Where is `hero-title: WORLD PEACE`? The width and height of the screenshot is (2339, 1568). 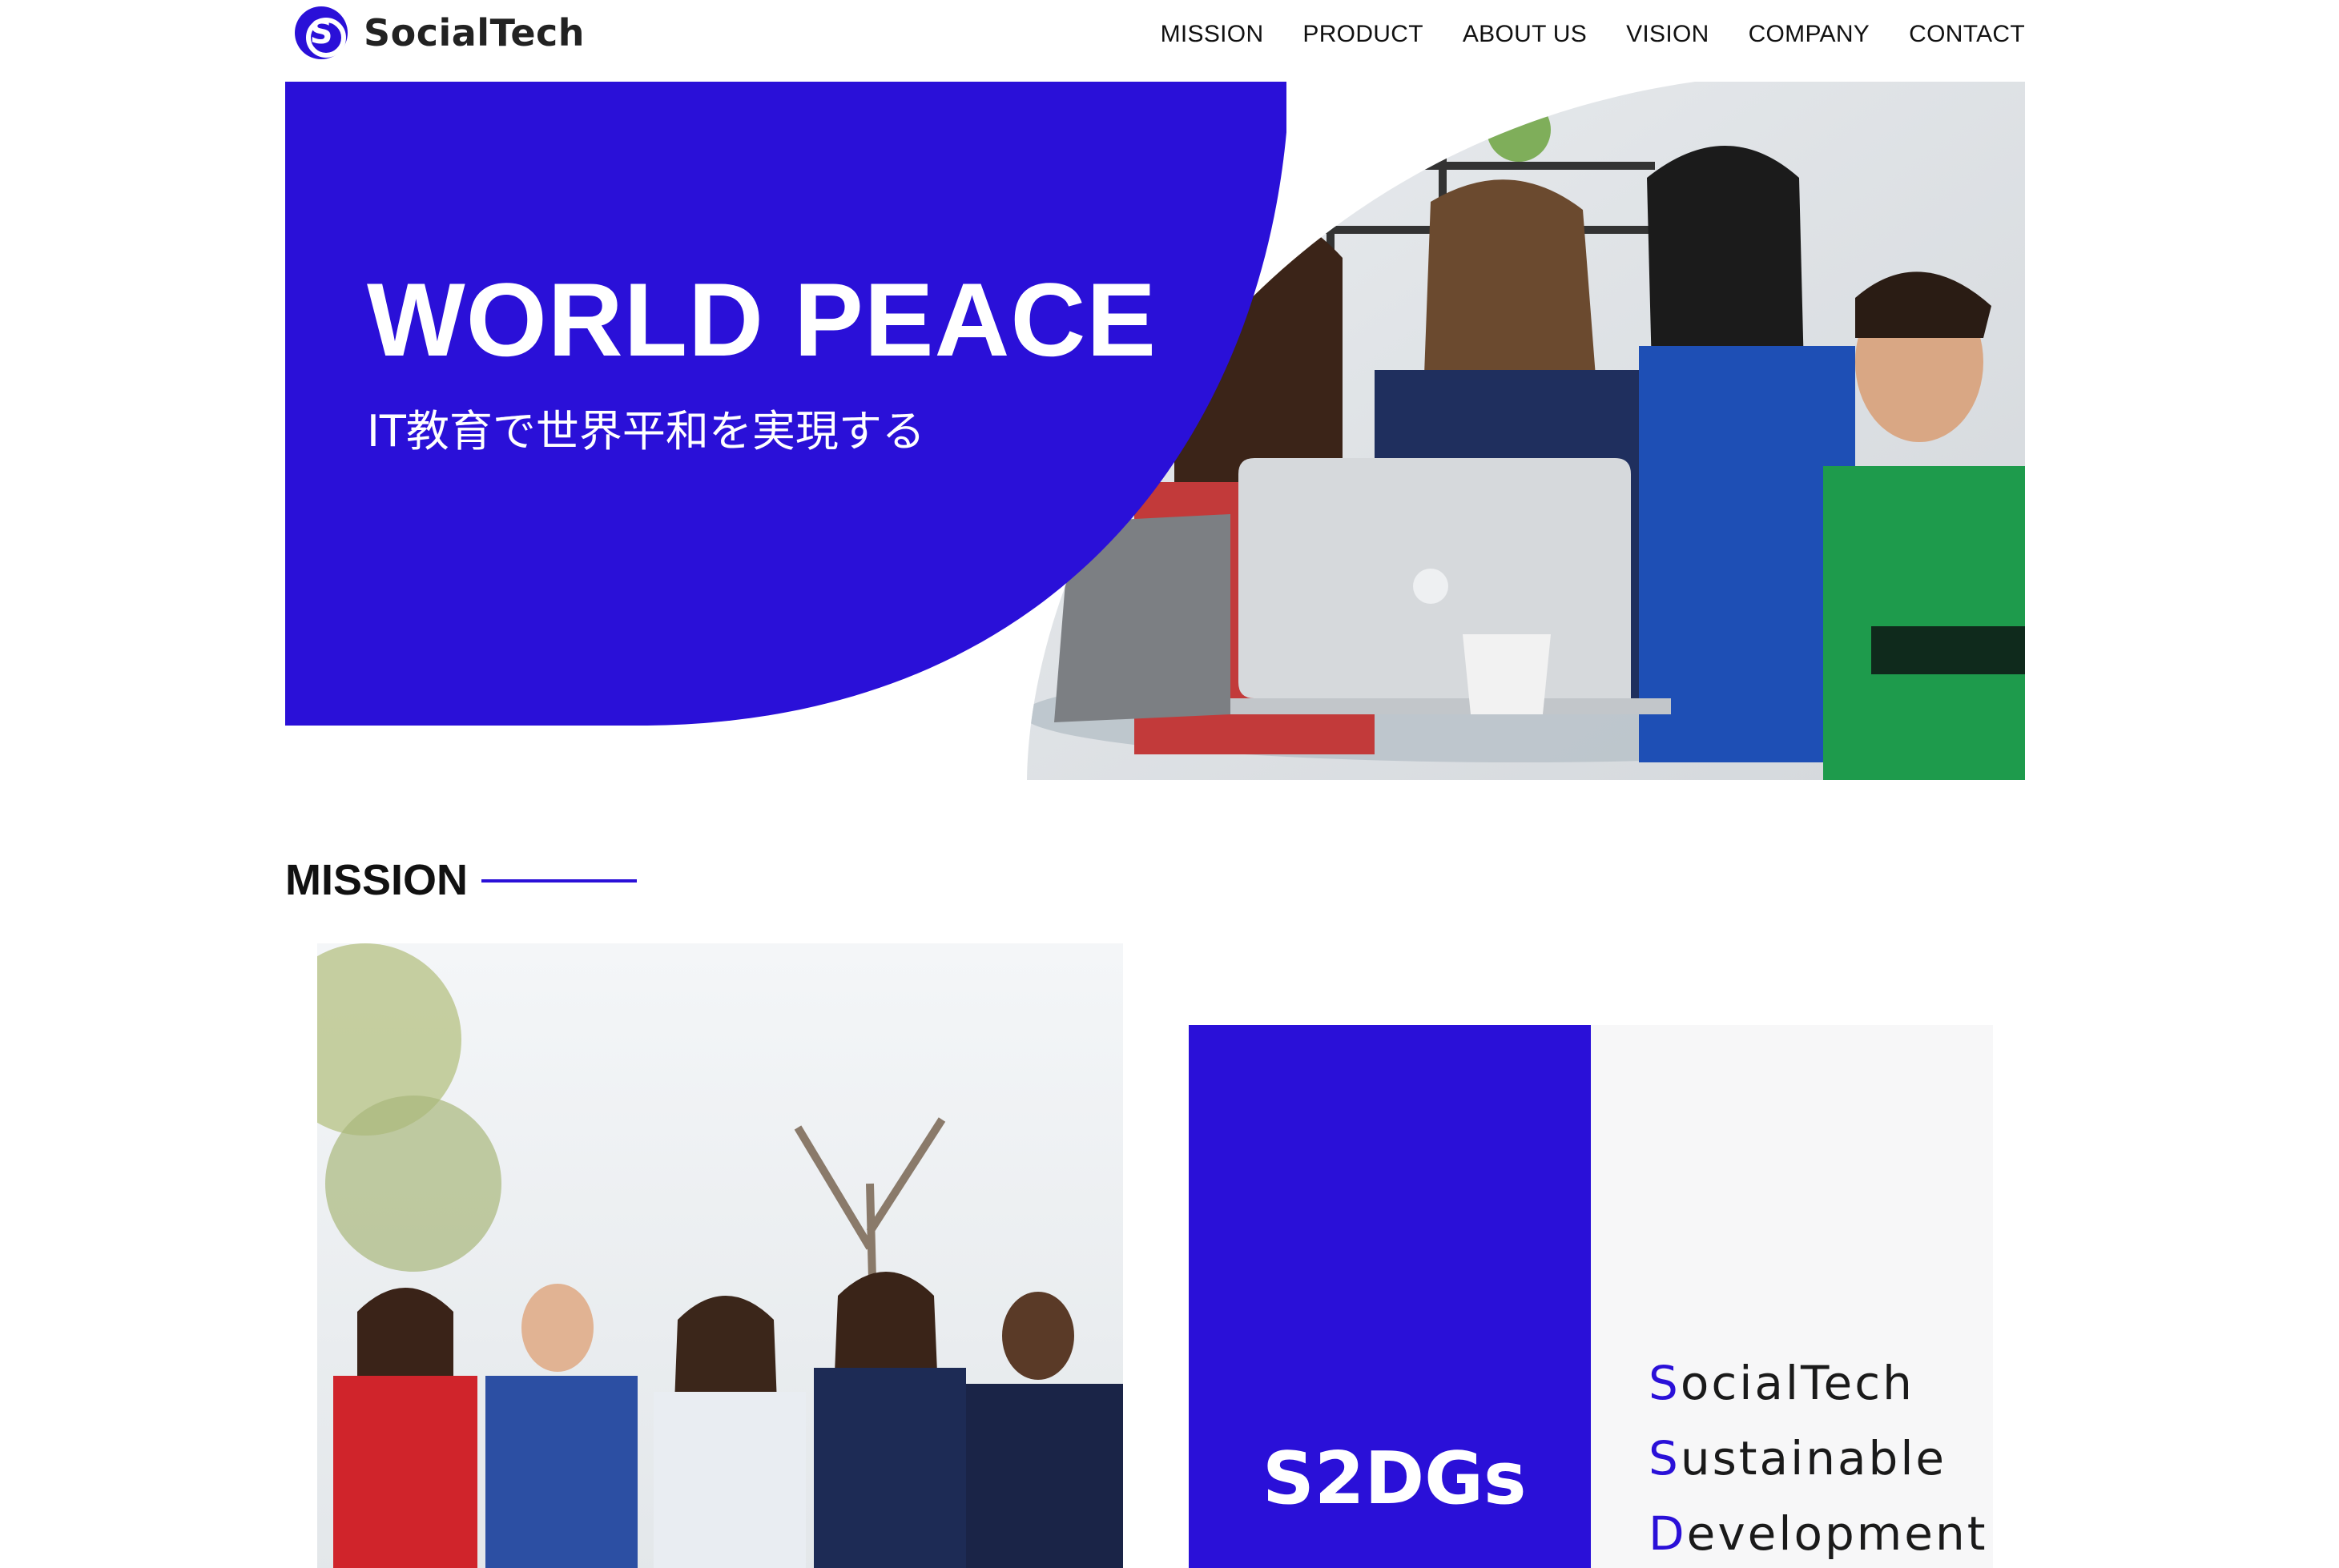 hero-title: WORLD PEACE is located at coordinates (762, 320).